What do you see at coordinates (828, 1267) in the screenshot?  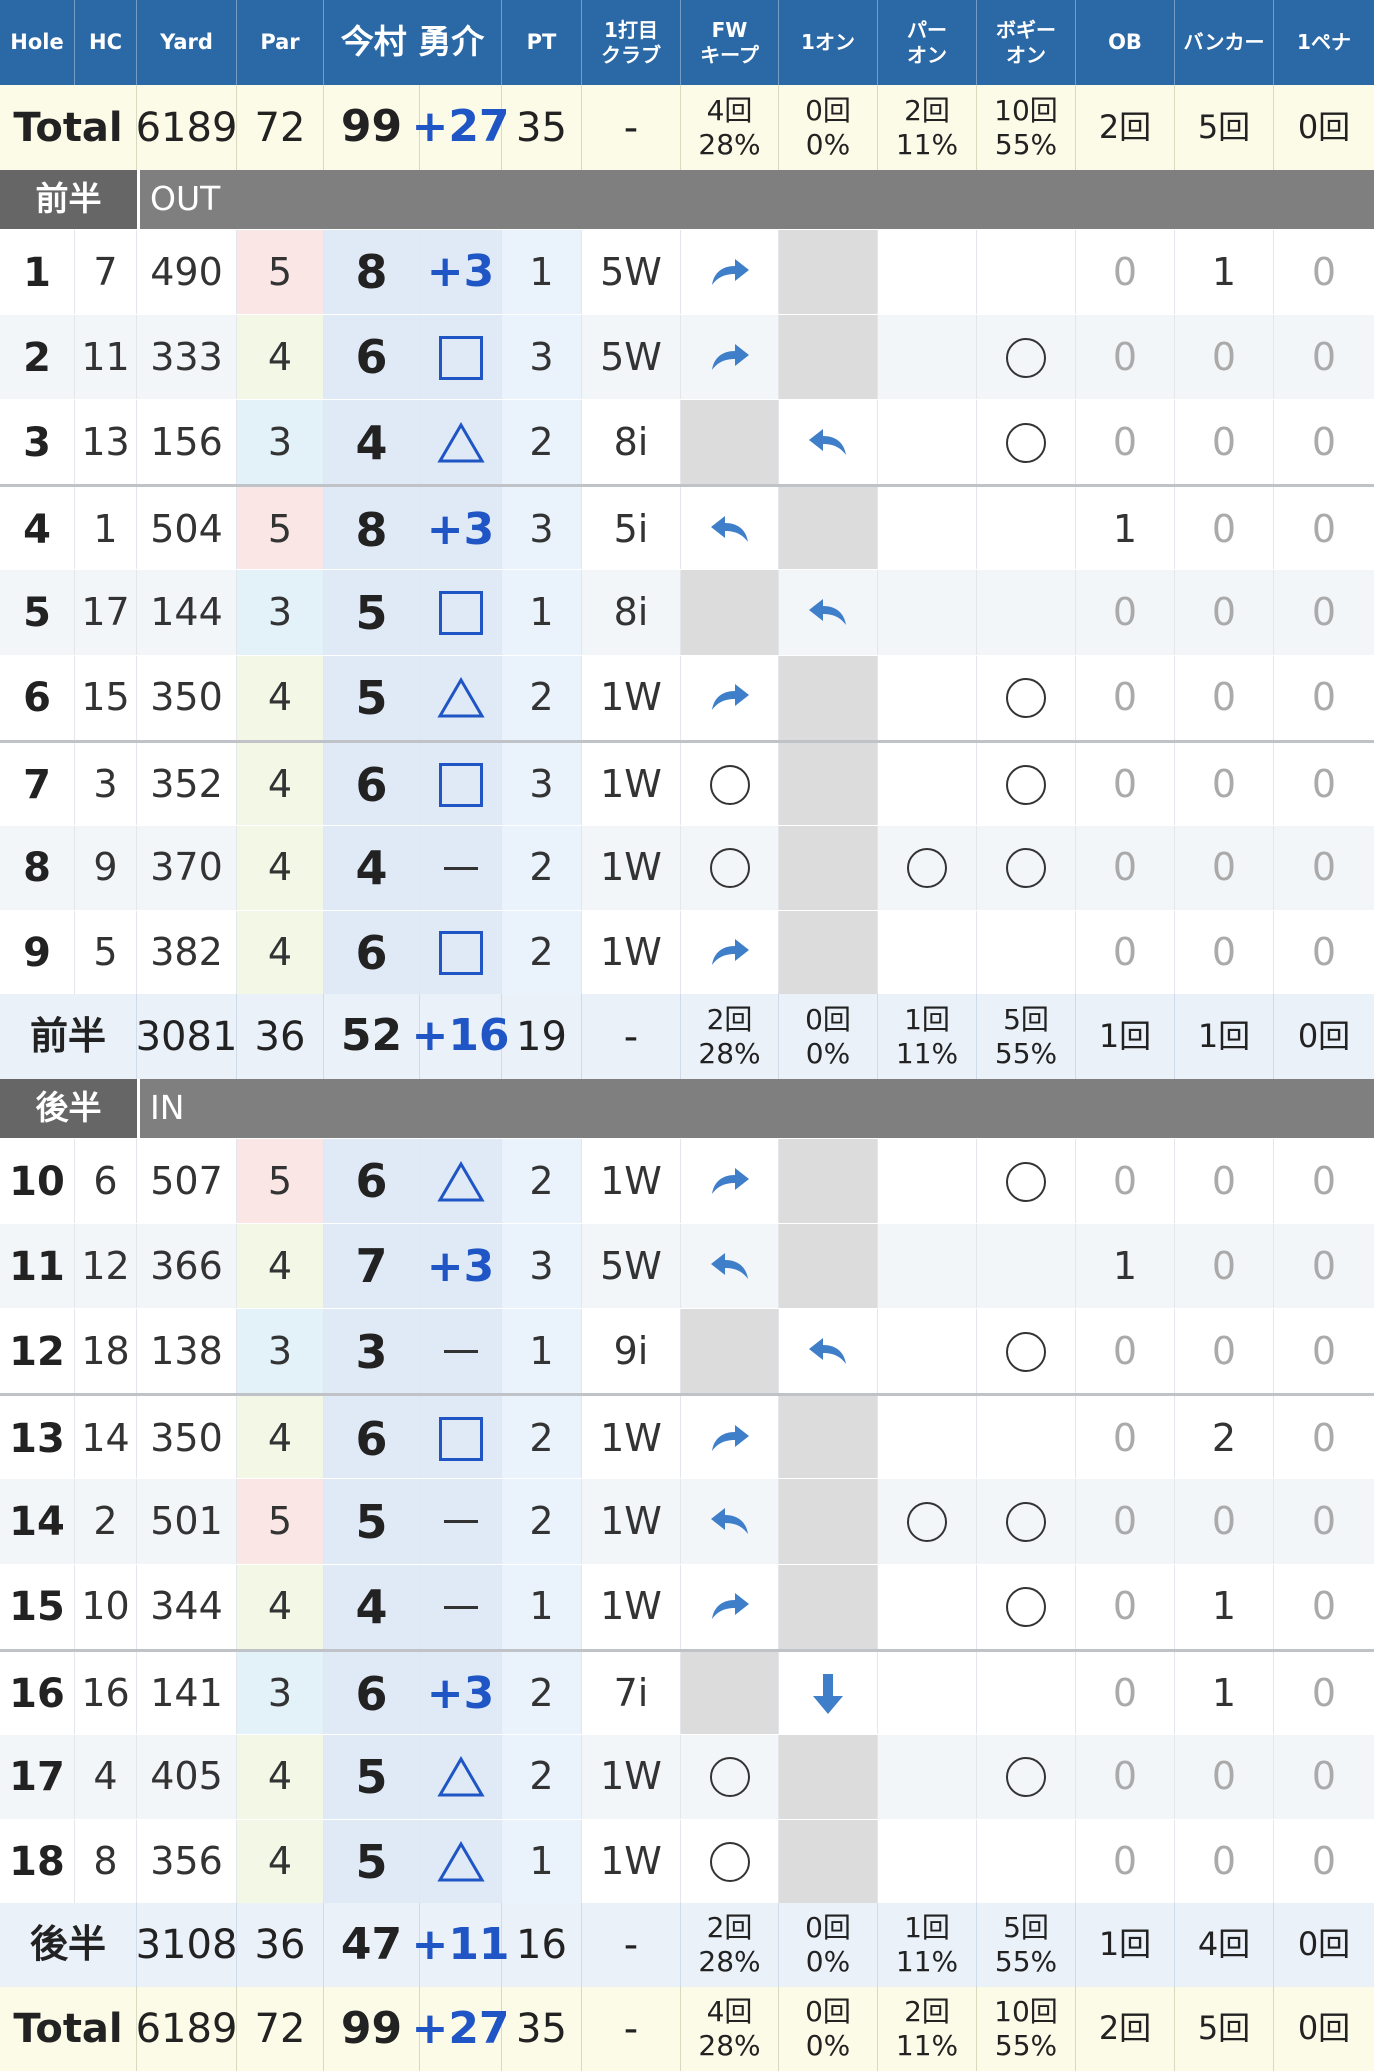 I see `hole-11-one-on` at bounding box center [828, 1267].